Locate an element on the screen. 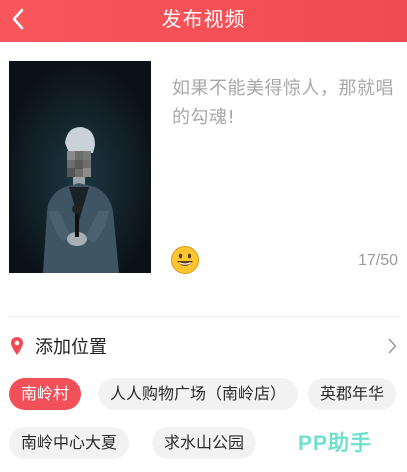  add-location-label: 添加位置 is located at coordinates (71, 347).